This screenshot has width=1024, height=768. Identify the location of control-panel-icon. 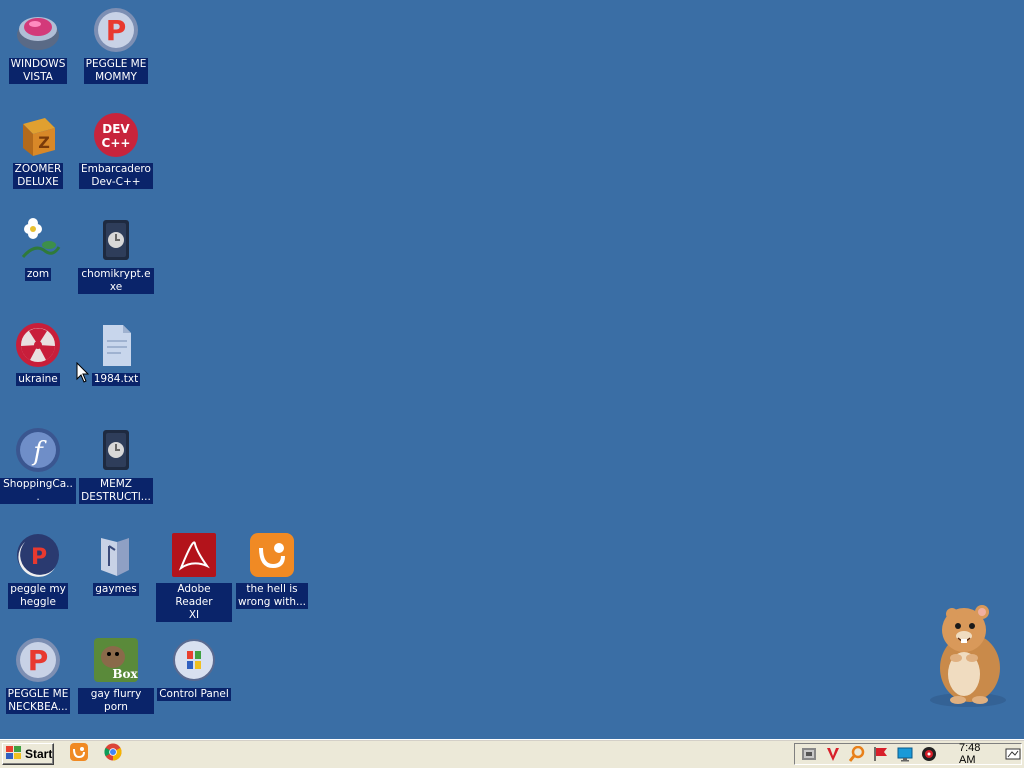
(194, 660).